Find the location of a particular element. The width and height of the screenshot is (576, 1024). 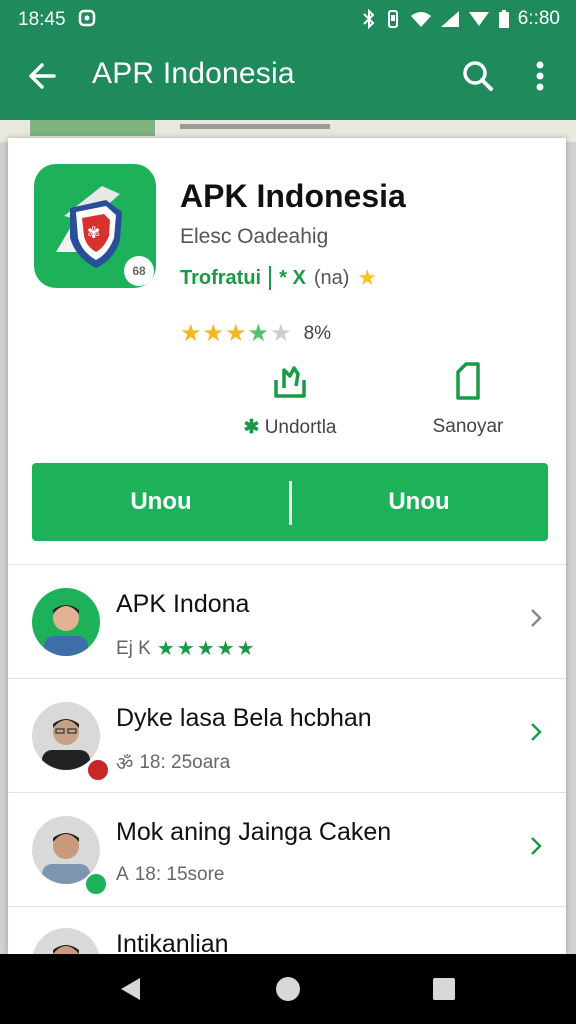

list-item-subtitle: A 18: 15sore is located at coordinates (170, 875).